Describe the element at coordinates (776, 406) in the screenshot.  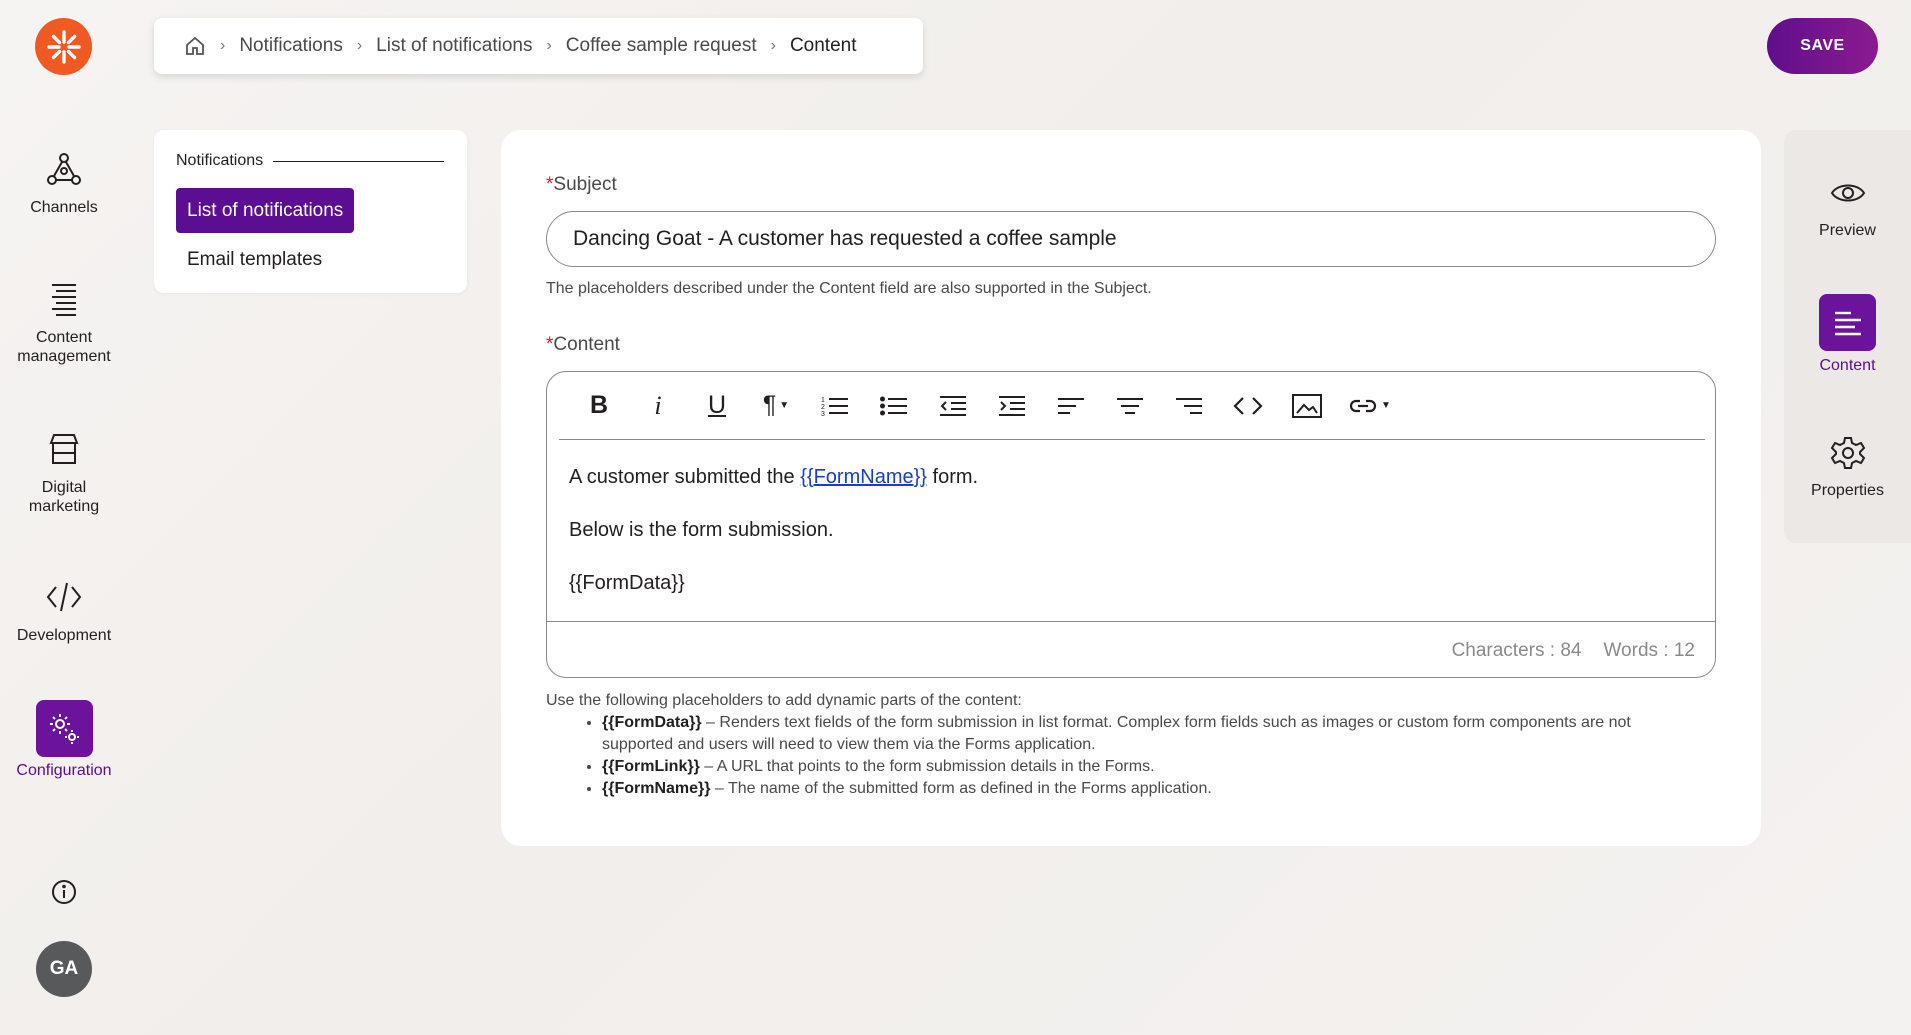
I see `paragraph-format-icon: ¶ ▼` at that location.